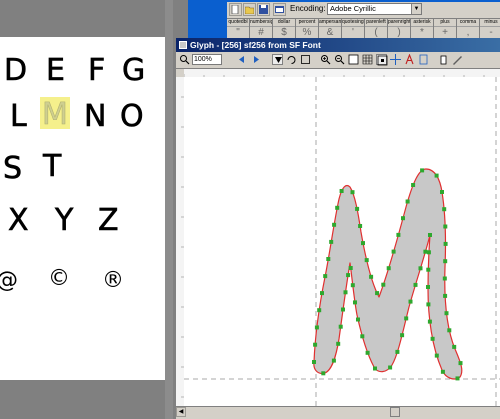 The width and height of the screenshot is (500, 419). What do you see at coordinates (277, 59) in the screenshot?
I see `pointer-tool-icon` at bounding box center [277, 59].